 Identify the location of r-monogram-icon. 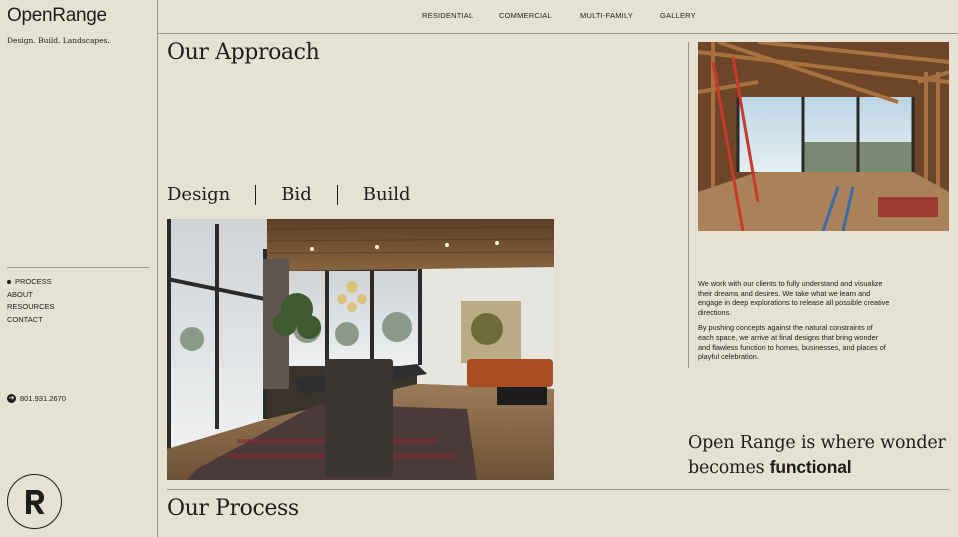
(34, 501).